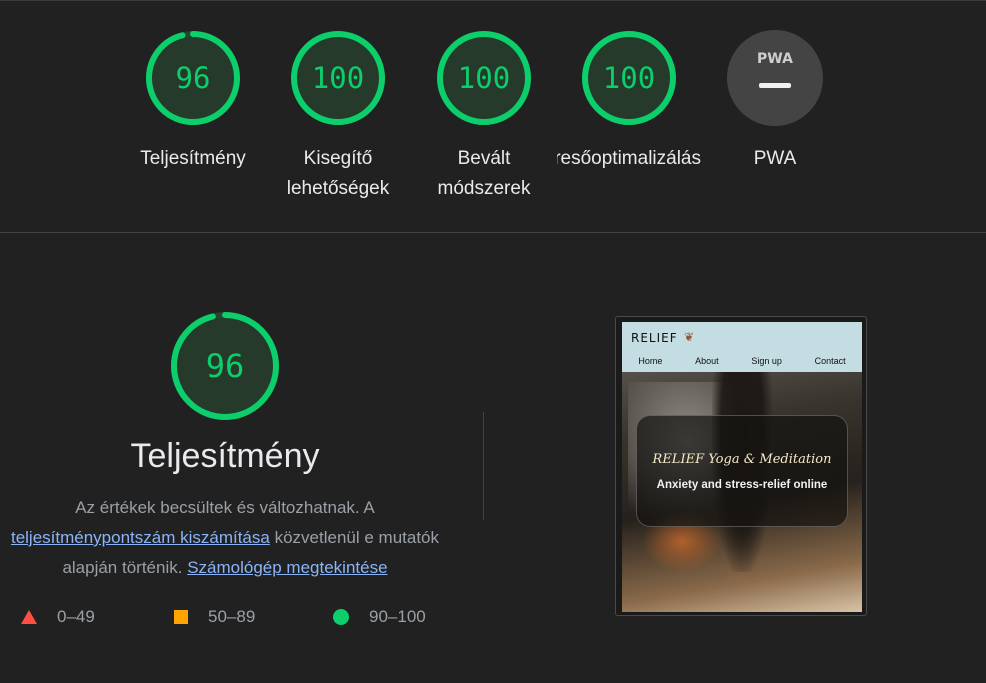 The image size is (986, 683). What do you see at coordinates (225, 456) in the screenshot?
I see `performance-title: Teljesítmény` at bounding box center [225, 456].